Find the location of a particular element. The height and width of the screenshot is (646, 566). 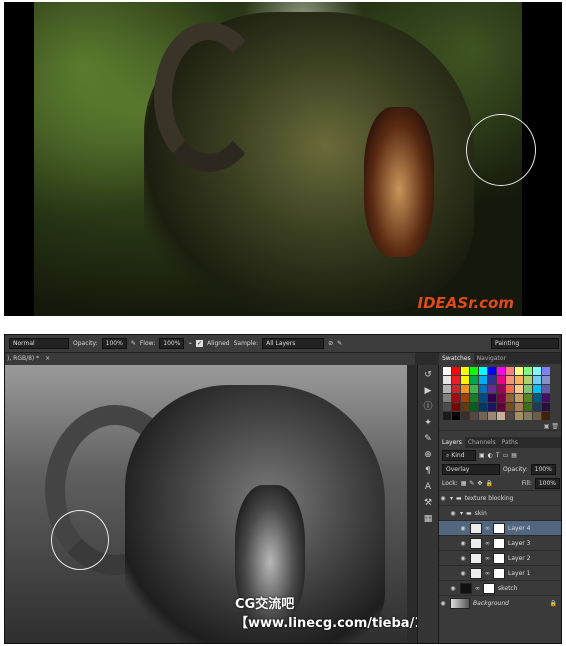

filter-type-icon: T is located at coordinates (498, 455).